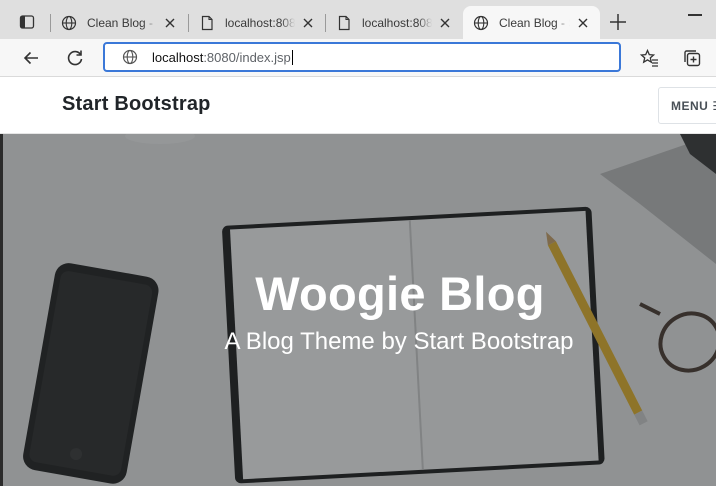 Image resolution: width=716 pixels, height=486 pixels. Describe the element at coordinates (695, 15) in the screenshot. I see `minimize-icon` at that location.